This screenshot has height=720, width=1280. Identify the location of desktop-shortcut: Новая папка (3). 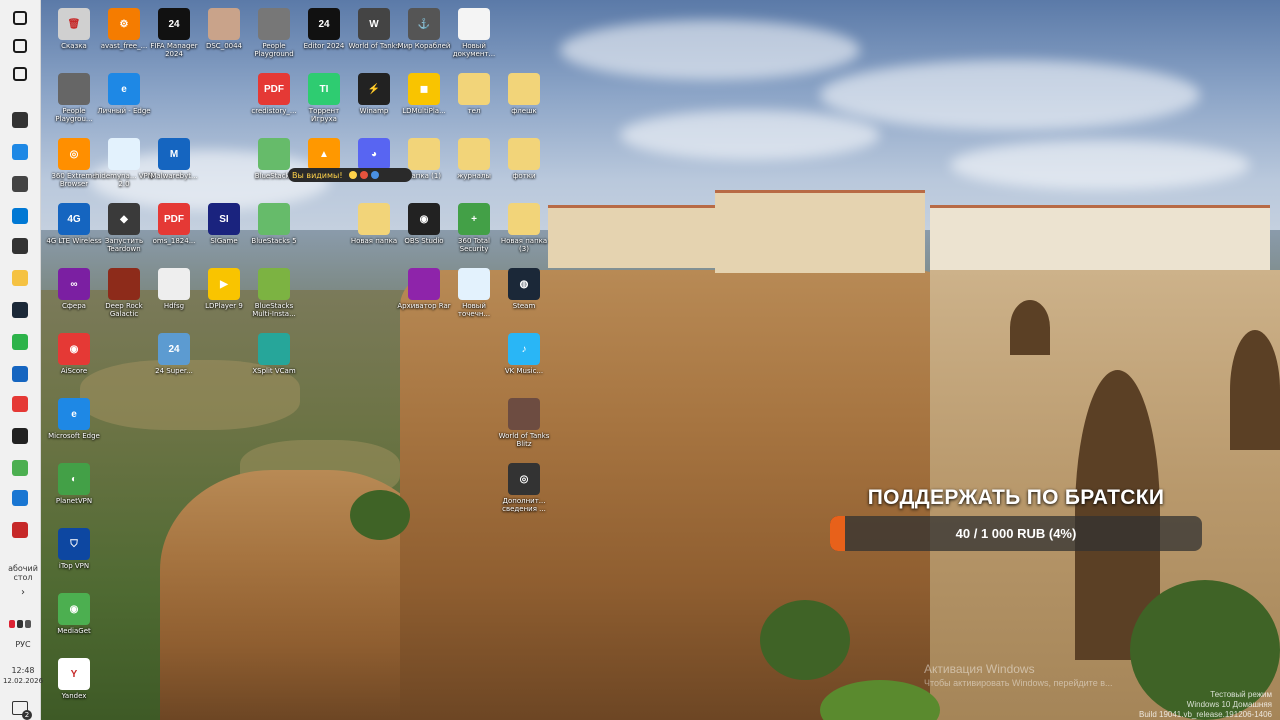
(524, 235).